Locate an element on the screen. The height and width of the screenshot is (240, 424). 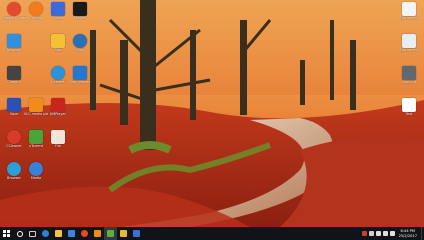
teamviewer-icon: TeamViewer is located at coordinates (80, 75).